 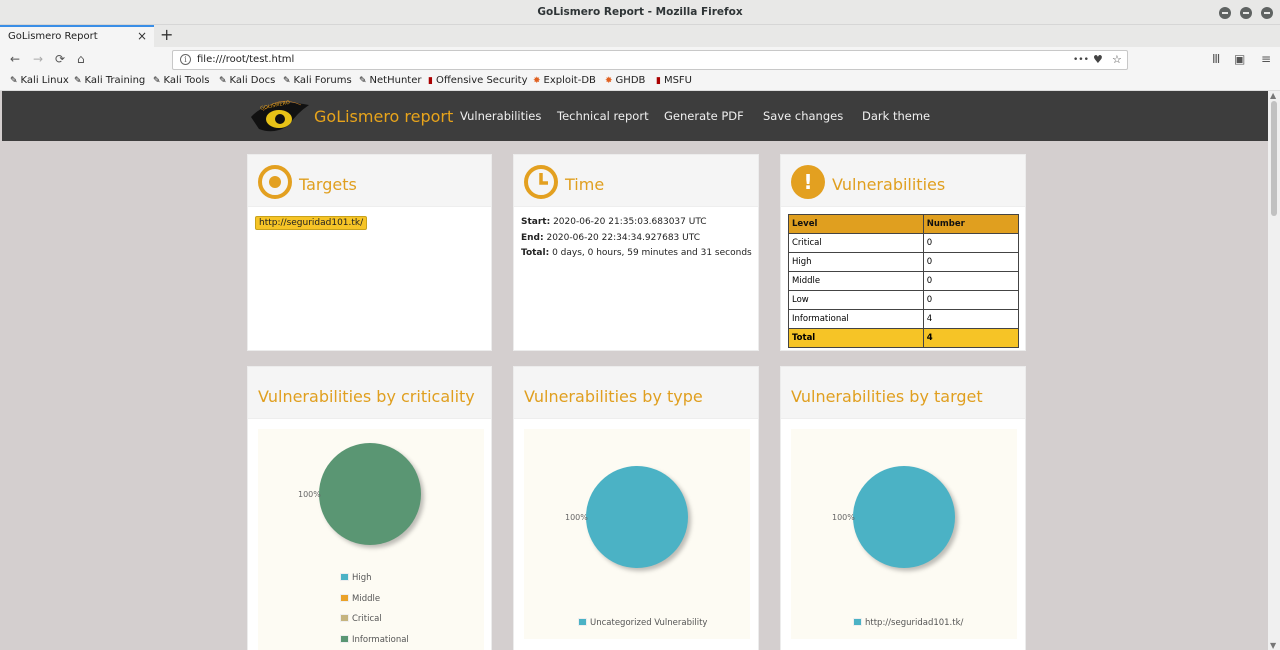 What do you see at coordinates (609, 81) in the screenshot?
I see `ghdb-icon: ✸` at bounding box center [609, 81].